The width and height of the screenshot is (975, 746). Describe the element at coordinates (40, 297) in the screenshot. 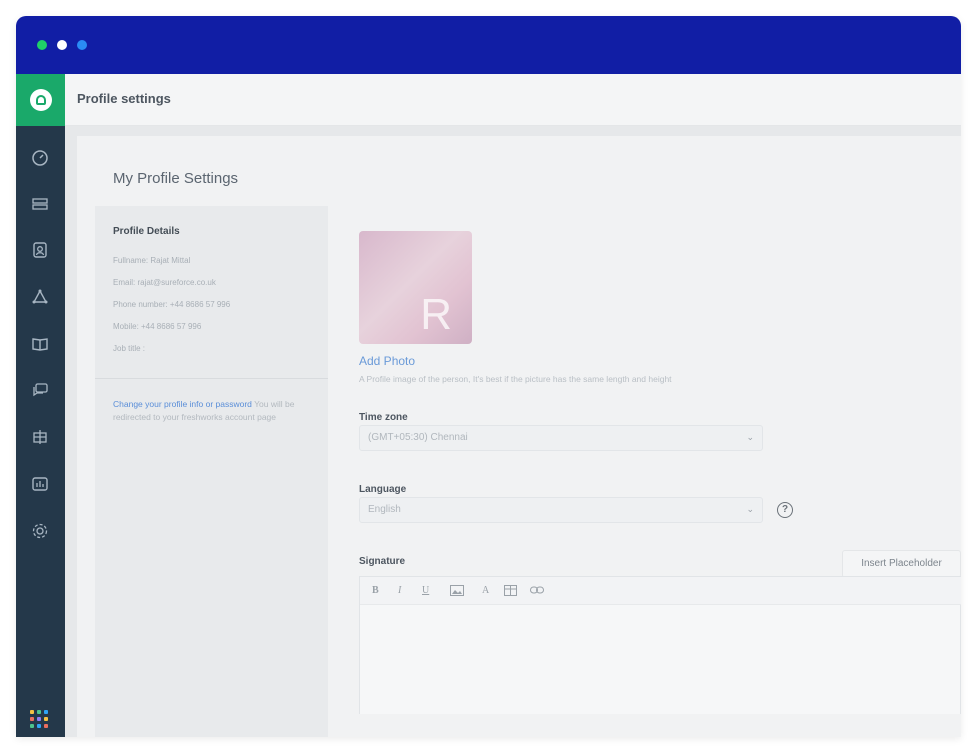

I see `groups-icon` at that location.